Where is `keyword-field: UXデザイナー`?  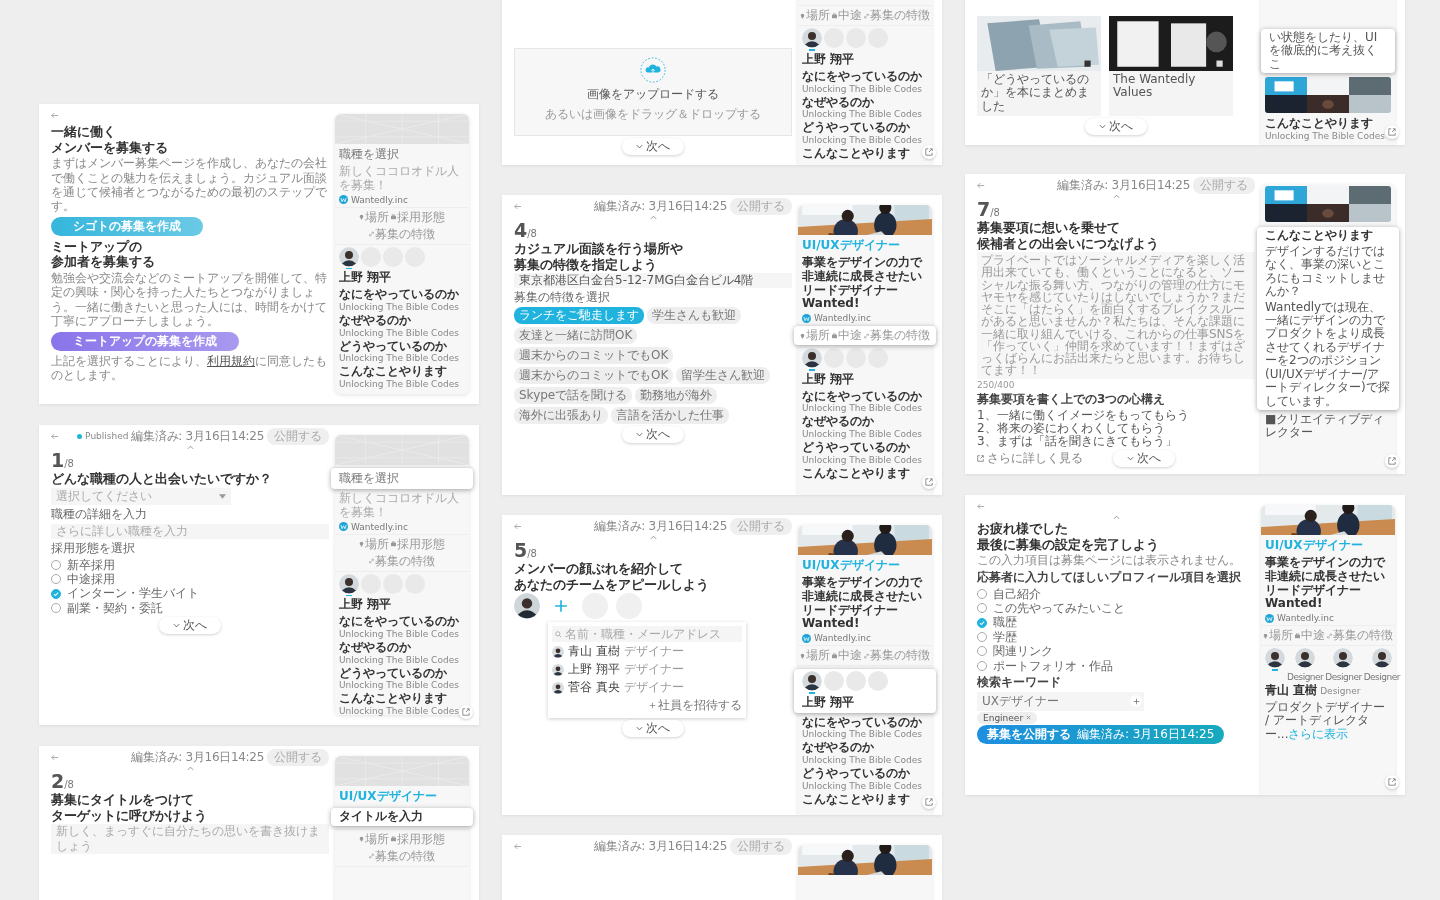 keyword-field: UXデザイナー is located at coordinates (1060, 701).